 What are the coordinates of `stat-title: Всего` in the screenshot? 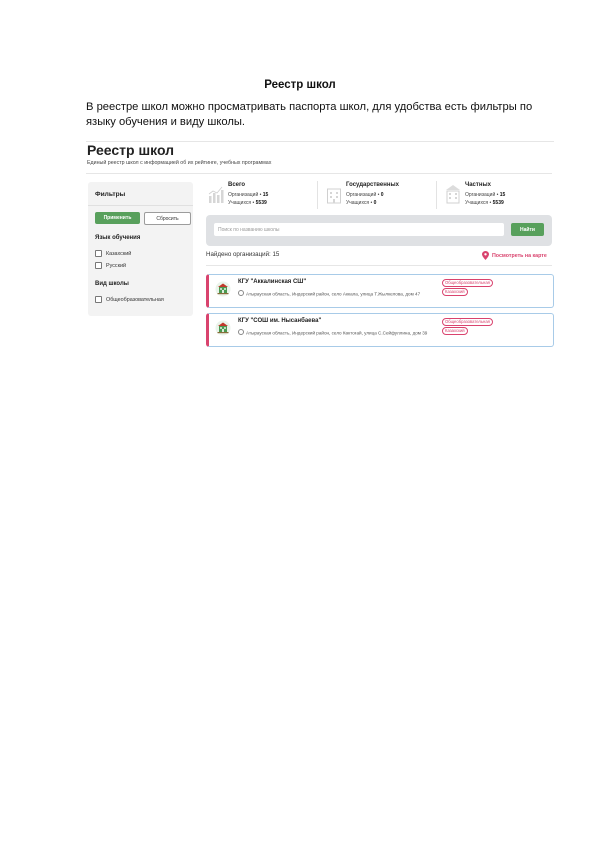 It's located at (237, 185).